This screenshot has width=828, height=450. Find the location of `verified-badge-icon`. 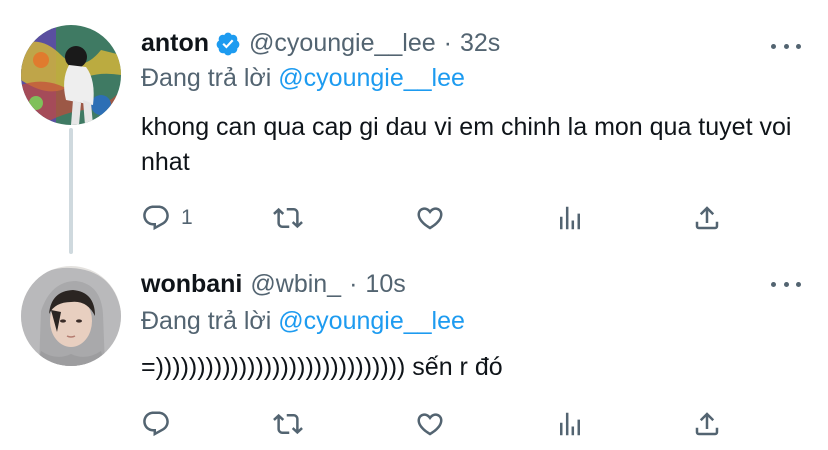

verified-badge-icon is located at coordinates (228, 44).